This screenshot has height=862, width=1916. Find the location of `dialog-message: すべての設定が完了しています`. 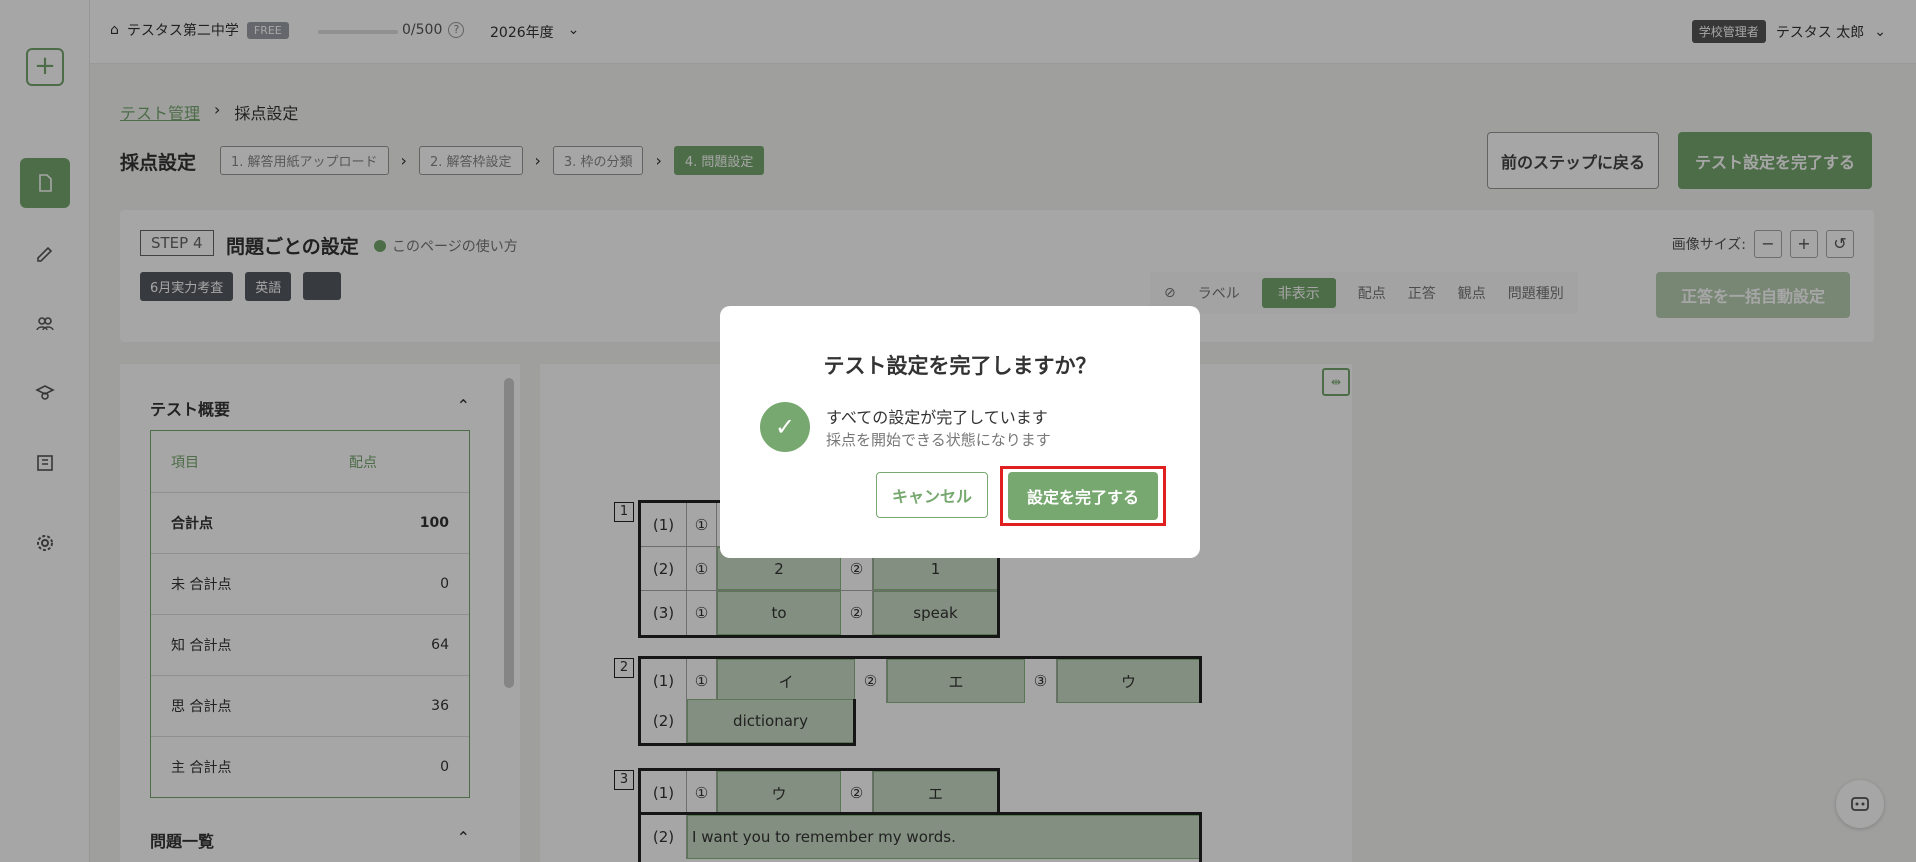

dialog-message: すべての設定が完了しています is located at coordinates (937, 417).